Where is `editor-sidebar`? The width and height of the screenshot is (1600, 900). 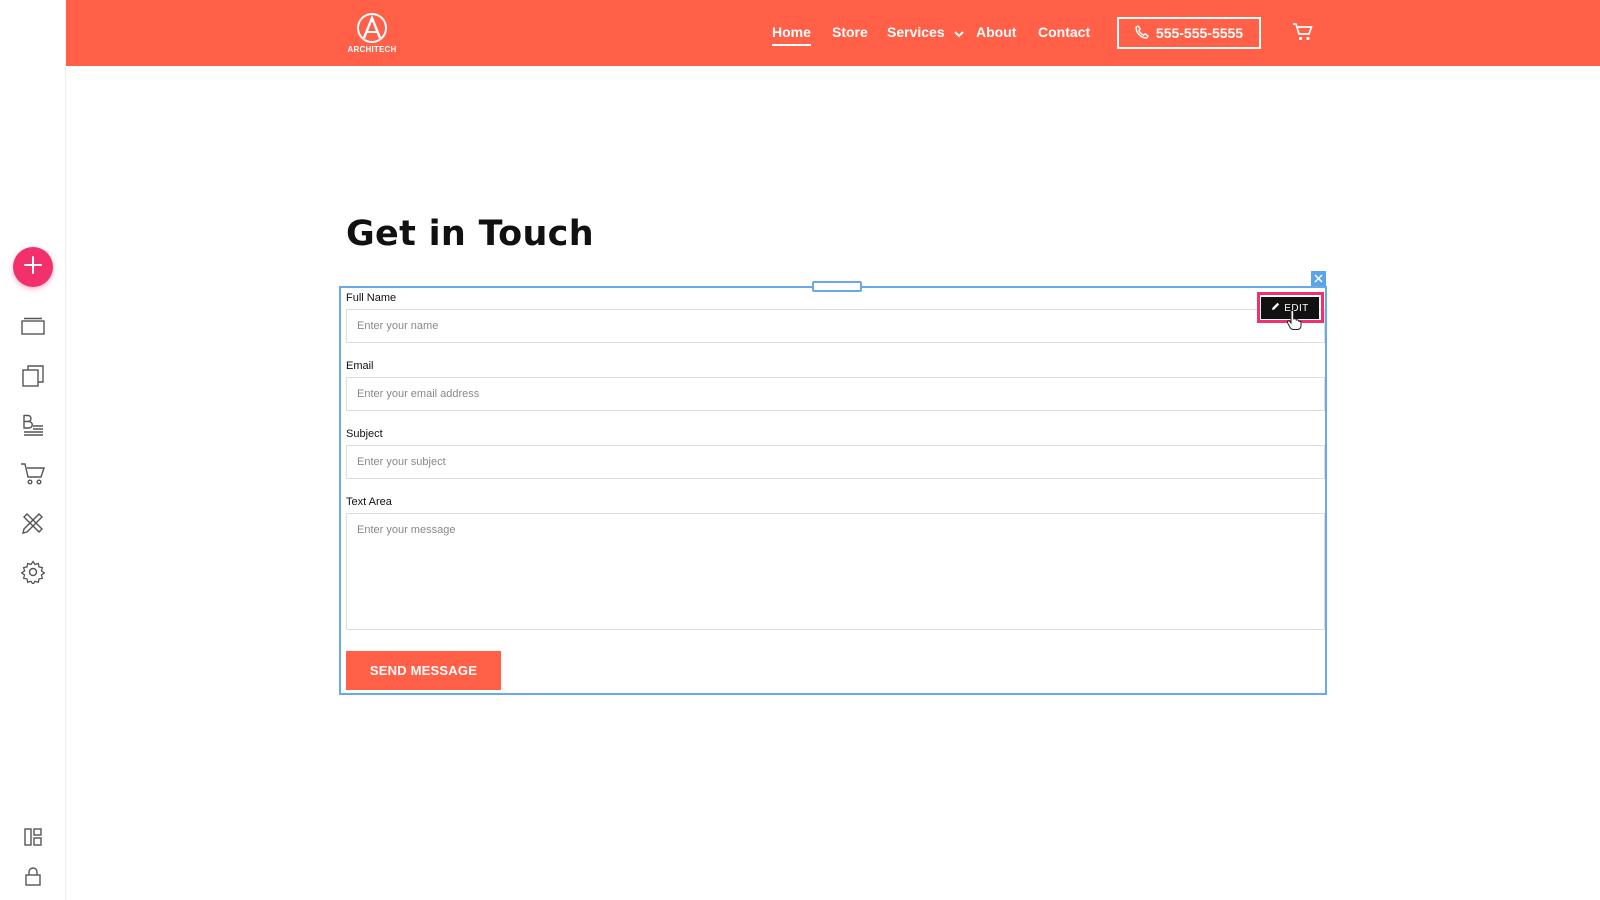
editor-sidebar is located at coordinates (33, 450).